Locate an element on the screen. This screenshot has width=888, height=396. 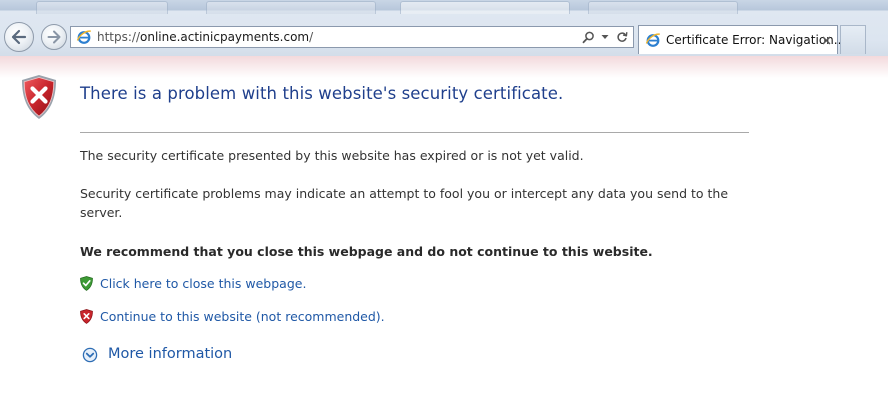
url-scheme: https:// is located at coordinates (119, 37).